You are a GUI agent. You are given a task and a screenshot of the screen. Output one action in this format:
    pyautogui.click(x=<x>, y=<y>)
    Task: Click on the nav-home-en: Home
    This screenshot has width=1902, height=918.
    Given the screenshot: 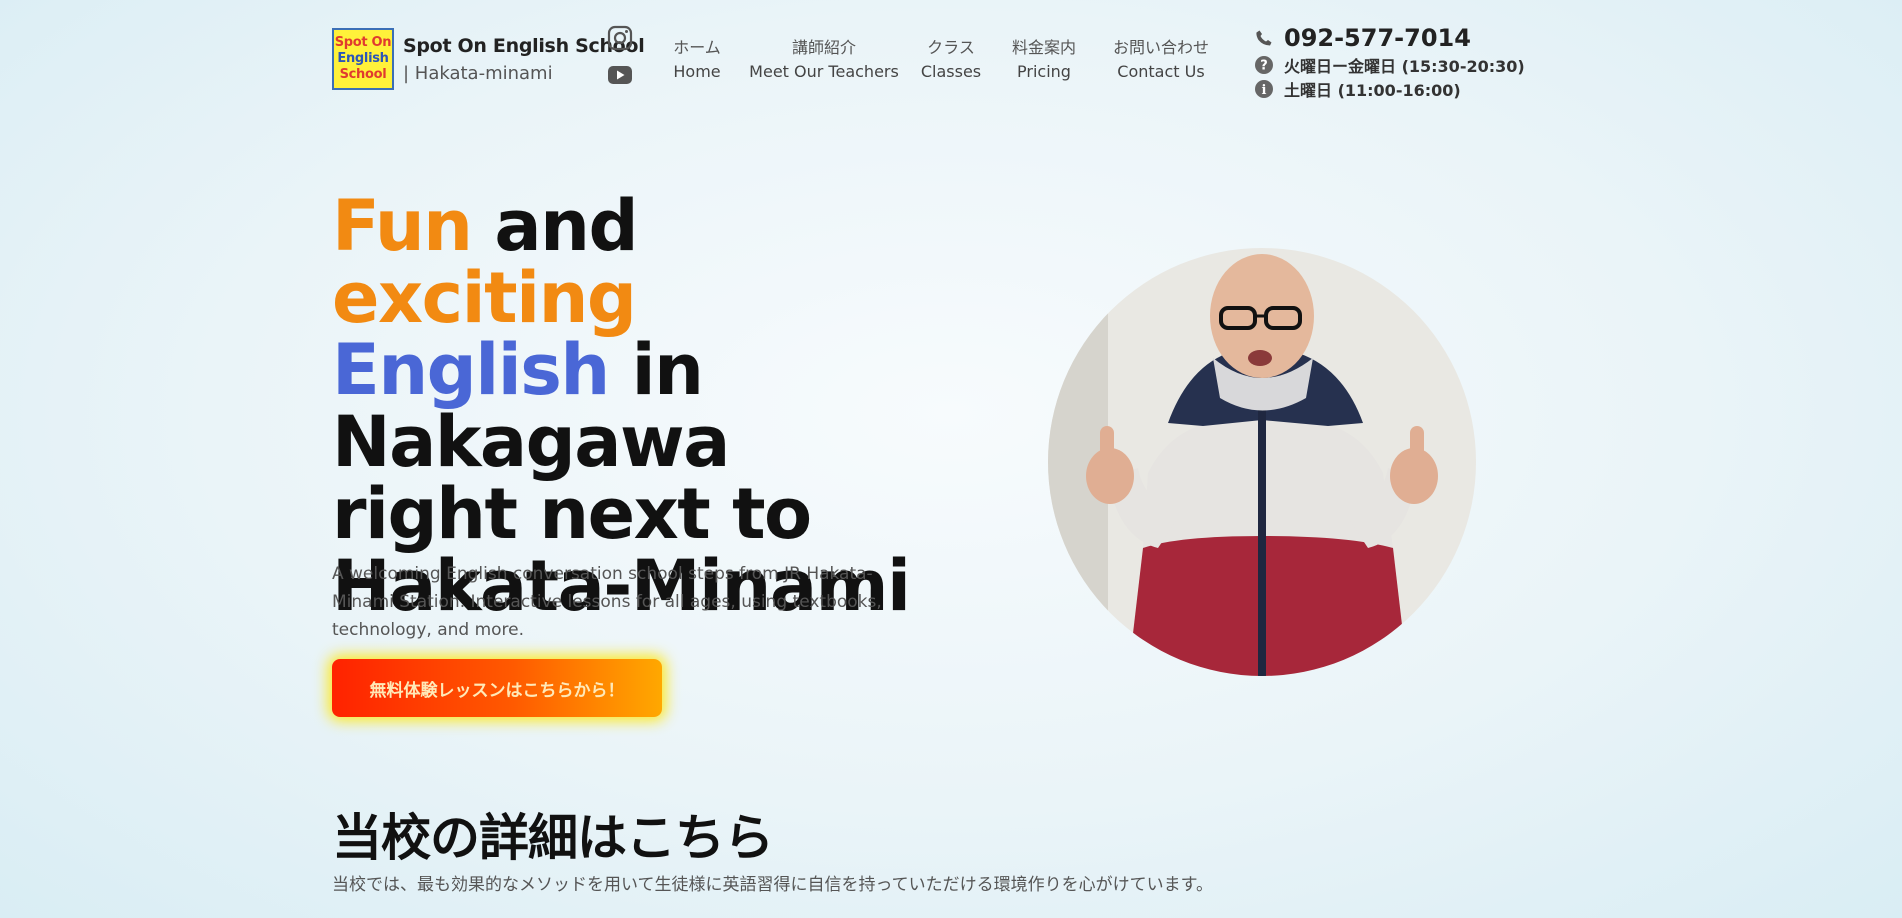 What is the action you would take?
    pyautogui.click(x=697, y=71)
    